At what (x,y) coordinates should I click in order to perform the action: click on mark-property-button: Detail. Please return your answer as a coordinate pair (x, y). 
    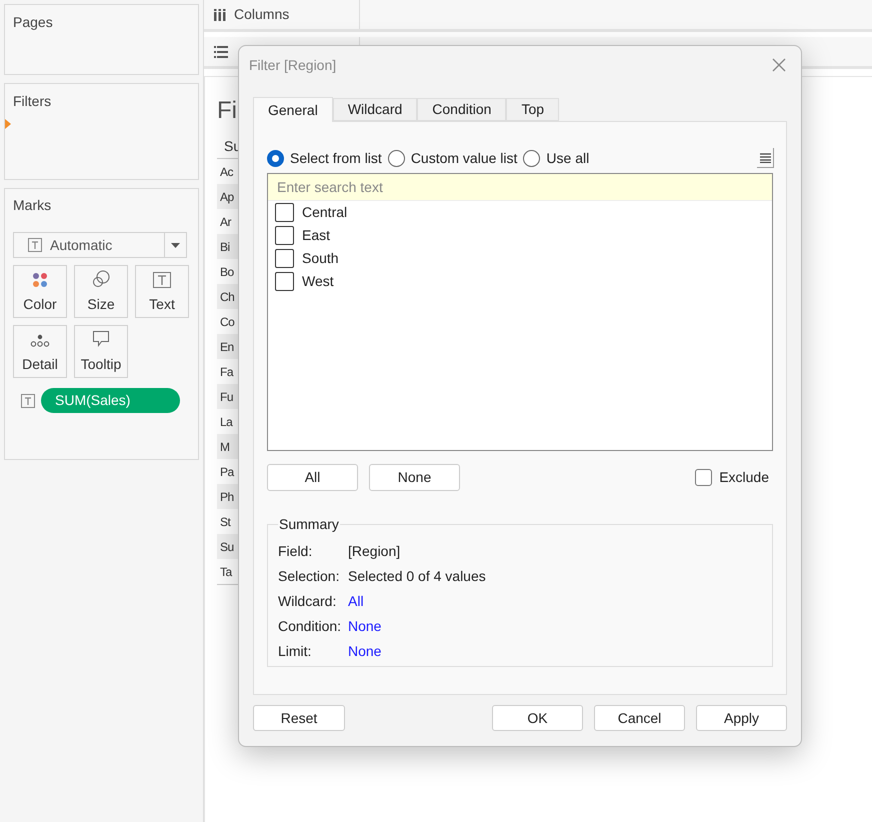
    Looking at the image, I should click on (40, 351).